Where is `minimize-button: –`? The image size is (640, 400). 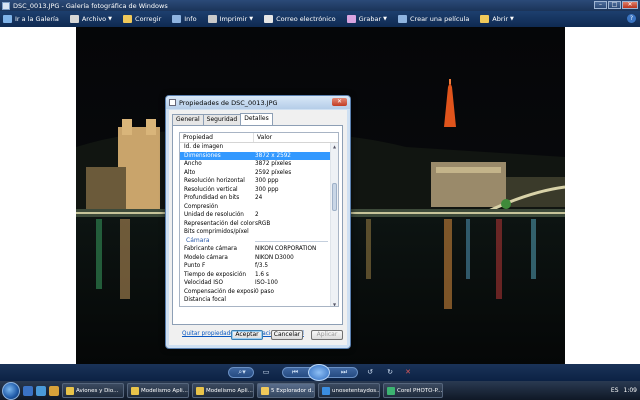 minimize-button: – is located at coordinates (600, 5).